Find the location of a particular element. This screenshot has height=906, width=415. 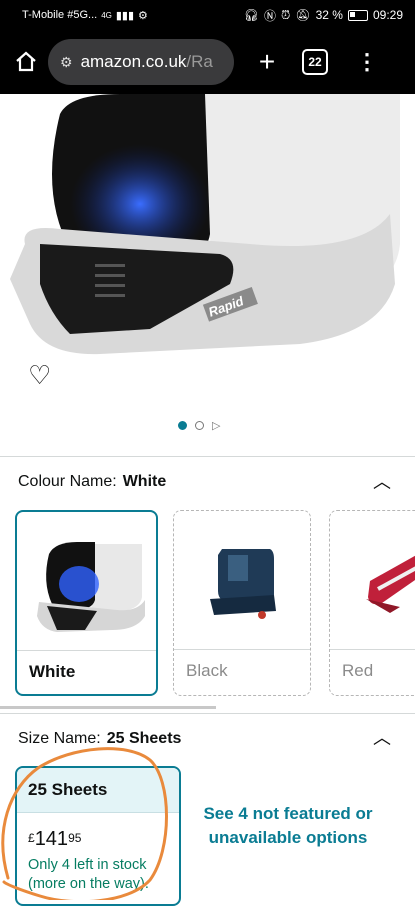

network-label: 4G is located at coordinates (106, 15).